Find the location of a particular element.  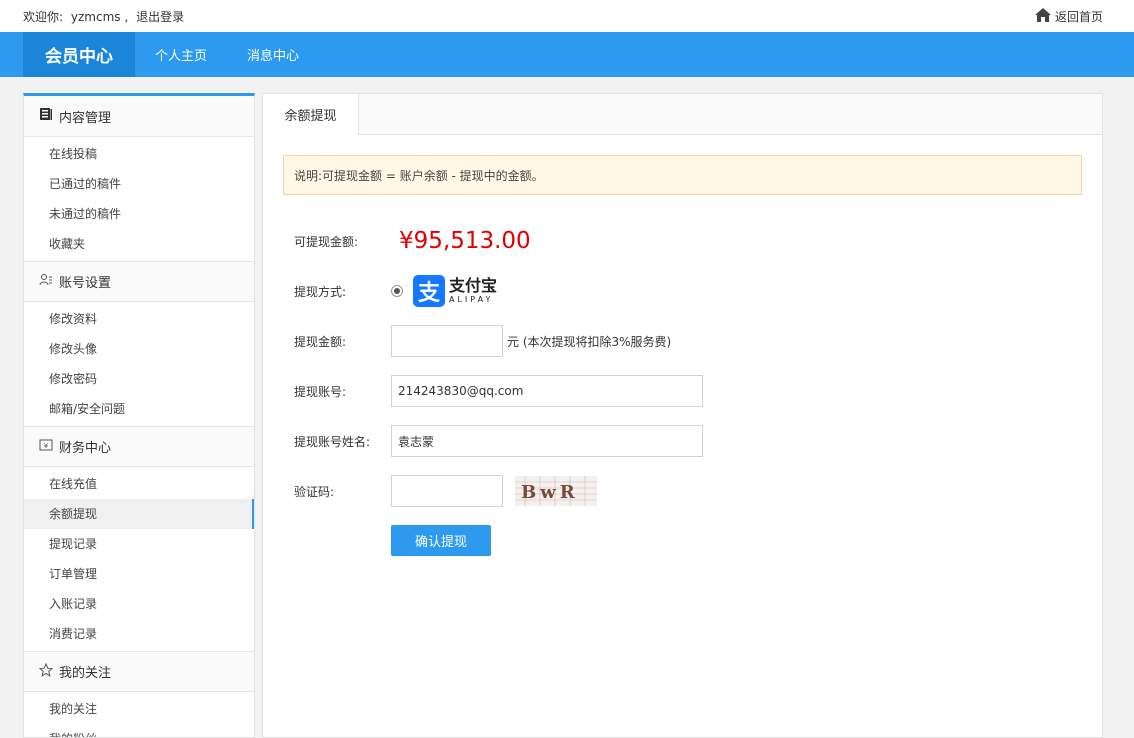

account-label: 提现账号: is located at coordinates (320, 391).